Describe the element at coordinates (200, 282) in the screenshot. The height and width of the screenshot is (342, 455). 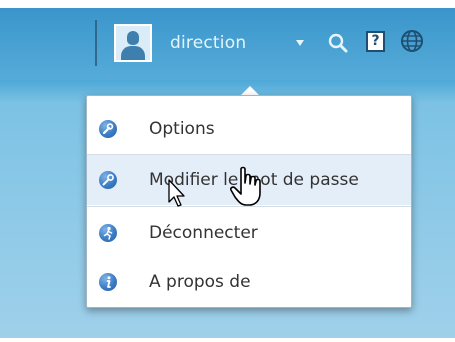
I see `menu-item-label: A propos de` at that location.